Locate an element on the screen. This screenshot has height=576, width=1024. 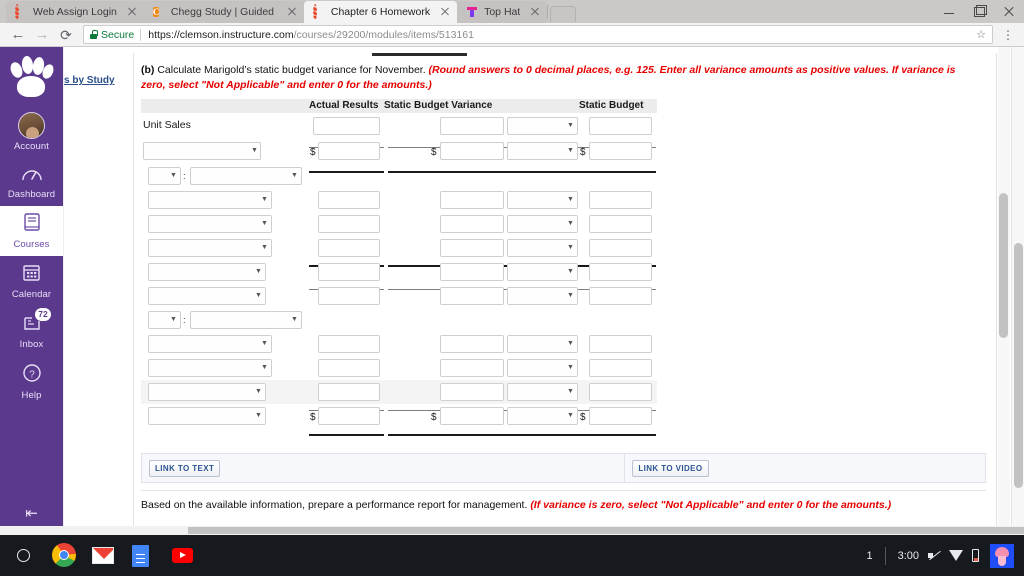
reload-icon: ⟳ is located at coordinates (66, 35).